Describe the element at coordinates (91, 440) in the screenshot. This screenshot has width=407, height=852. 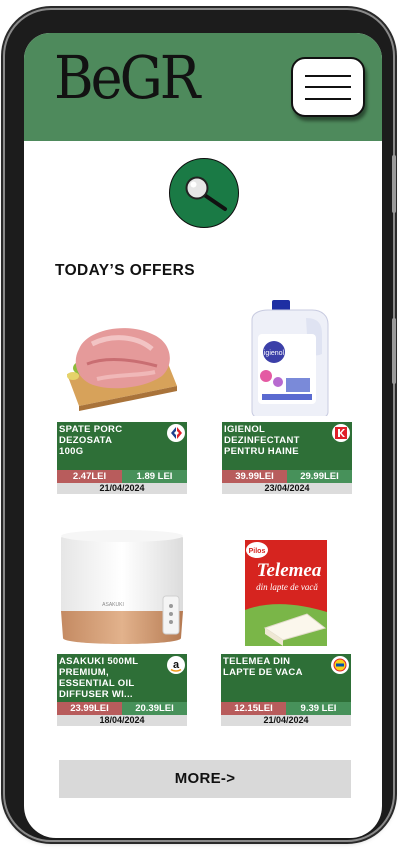
I see `offer-name: SPATE PORC DEZOSATA 100G` at that location.